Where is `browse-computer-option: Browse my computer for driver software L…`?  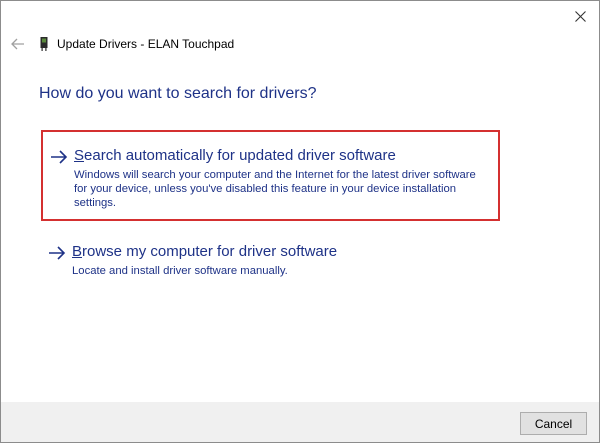 browse-computer-option: Browse my computer for driver software L… is located at coordinates (267, 260).